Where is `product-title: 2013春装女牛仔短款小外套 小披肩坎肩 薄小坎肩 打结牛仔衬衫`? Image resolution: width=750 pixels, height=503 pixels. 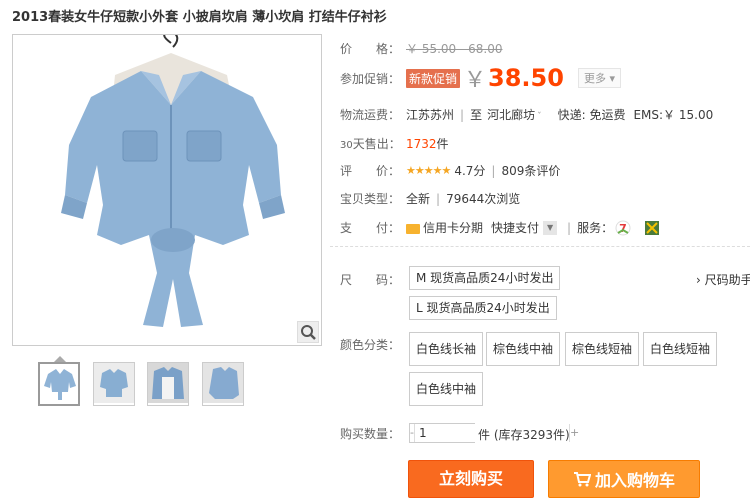
product-title: 2013春装女牛仔短款小外套 小披肩坎肩 薄小坎肩 打结牛仔衬衫 is located at coordinates (199, 17).